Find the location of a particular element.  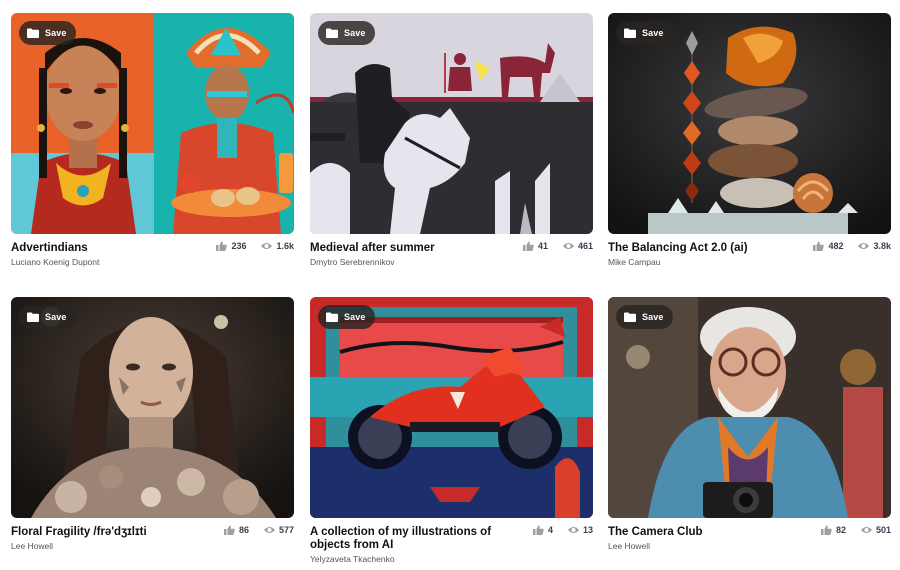

shot-stats: 482 3.8k is located at coordinates (852, 246).